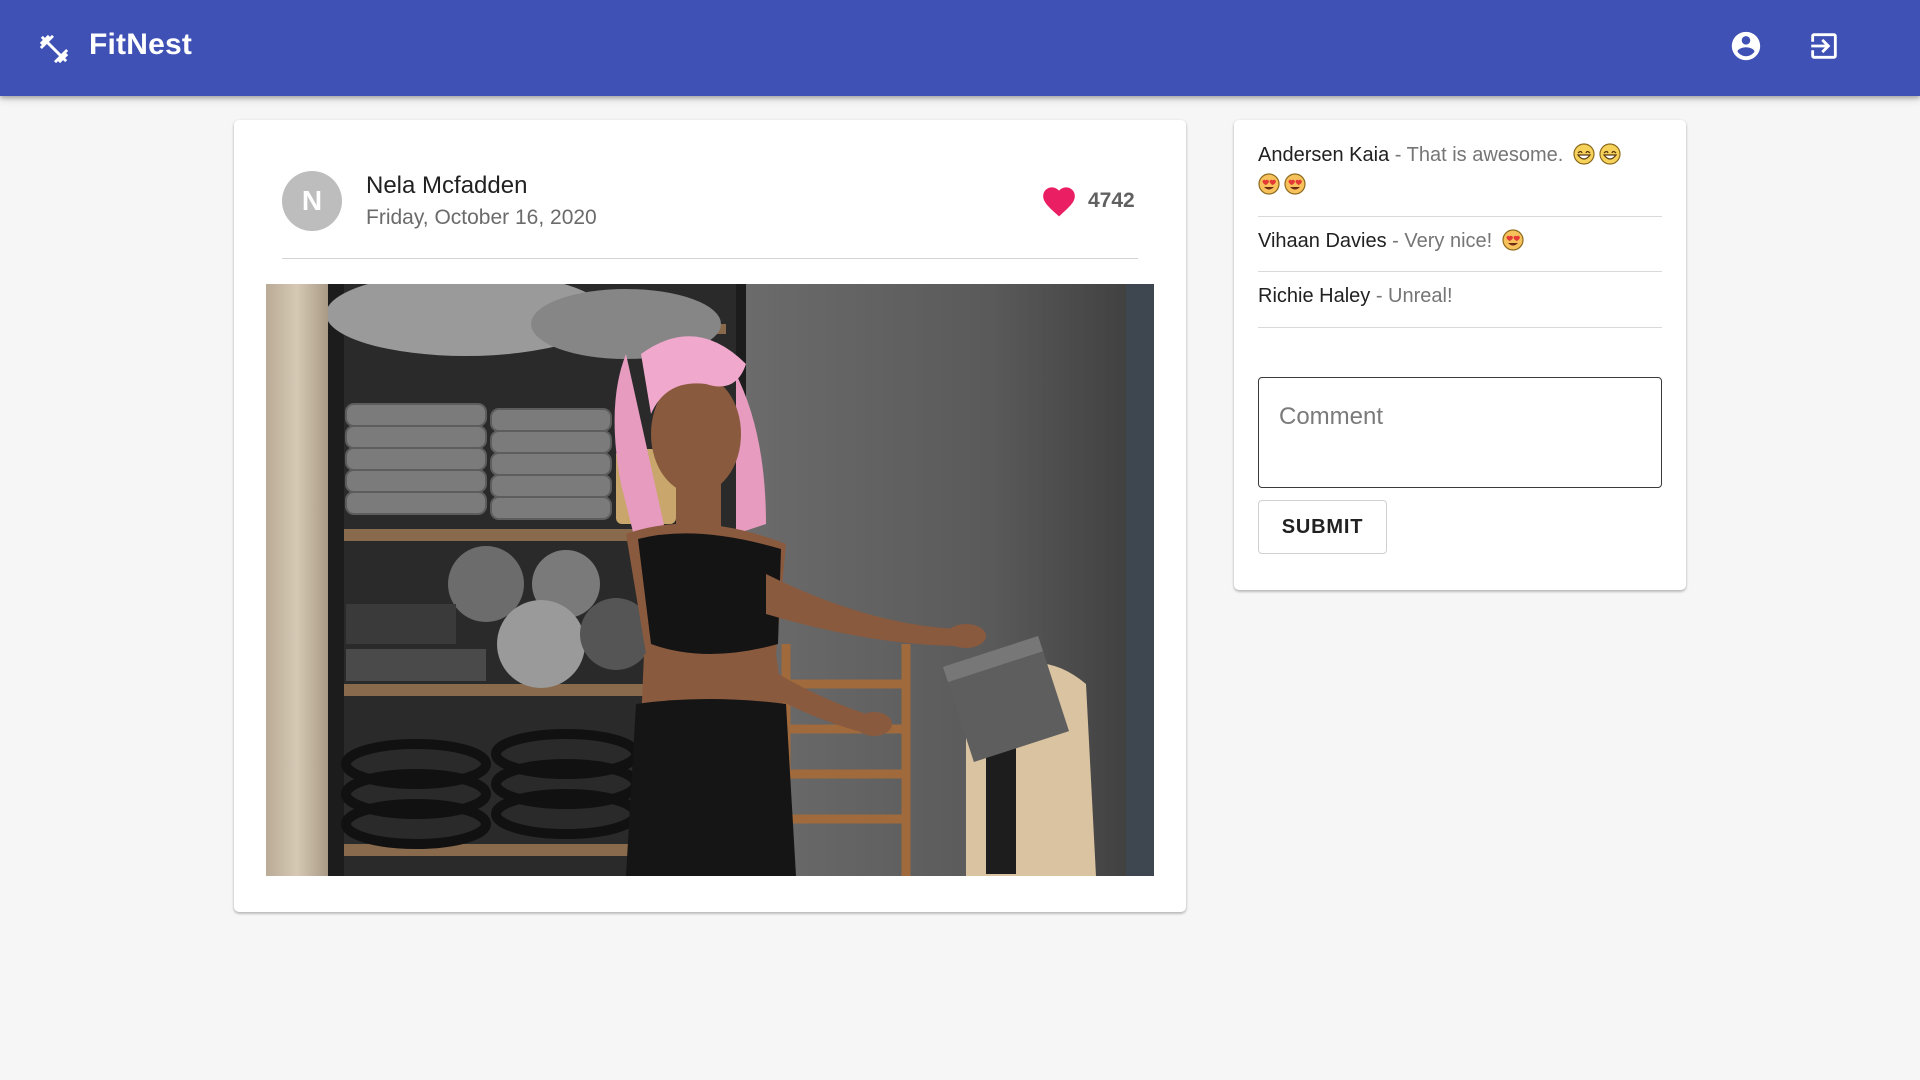 This screenshot has height=1080, width=1920. I want to click on submit-button: SUBMIT, so click(1322, 527).